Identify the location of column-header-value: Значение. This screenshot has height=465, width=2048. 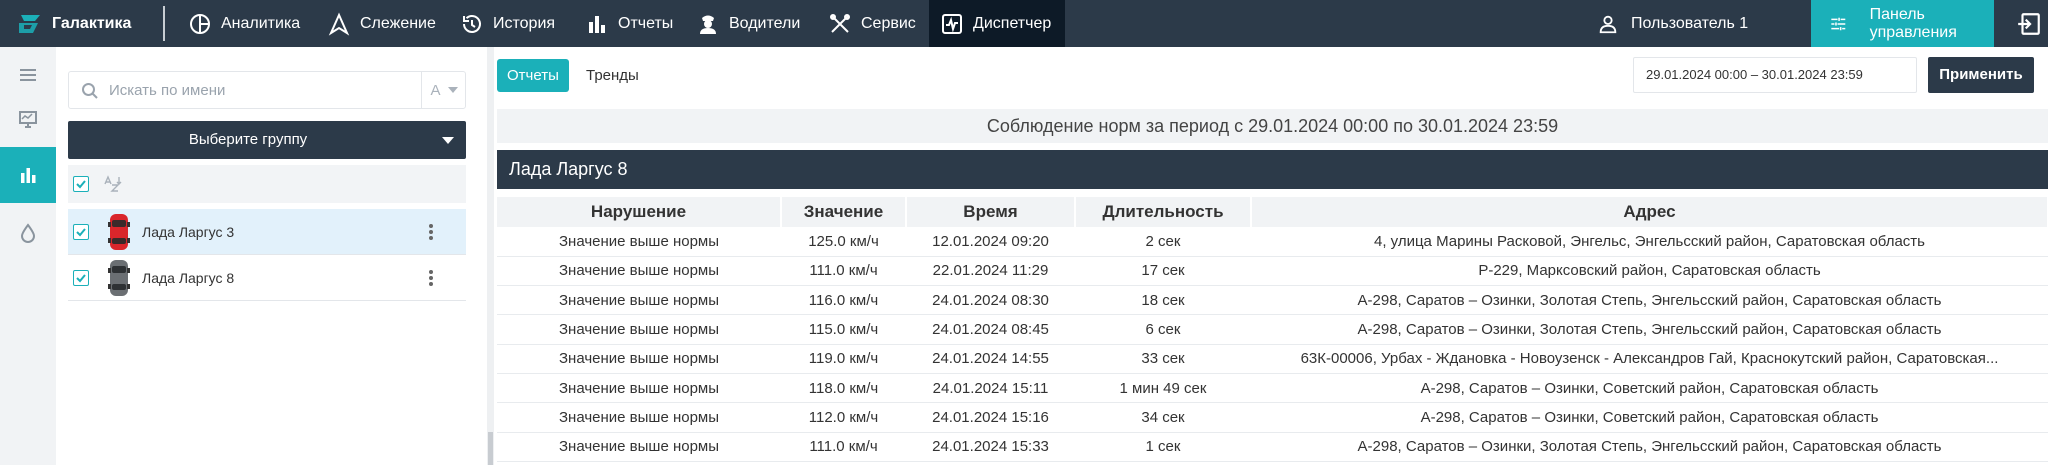
(844, 212).